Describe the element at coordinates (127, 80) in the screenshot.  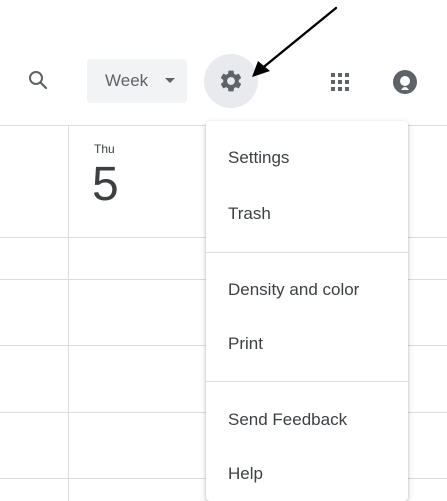
I see `view-select-label: Week` at that location.